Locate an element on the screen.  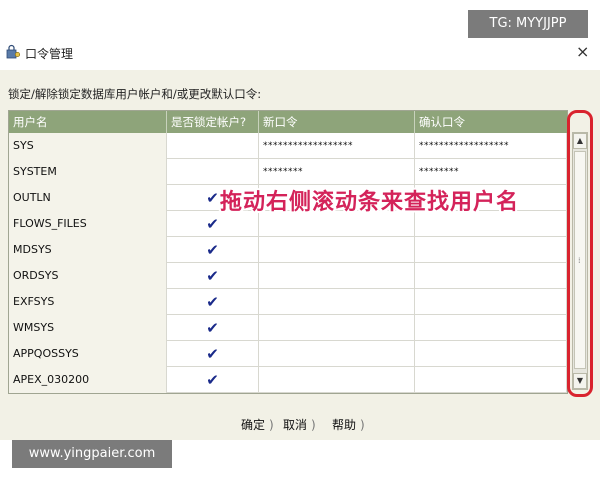
scrollbar-highlight-outline is located at coordinates (580, 253).